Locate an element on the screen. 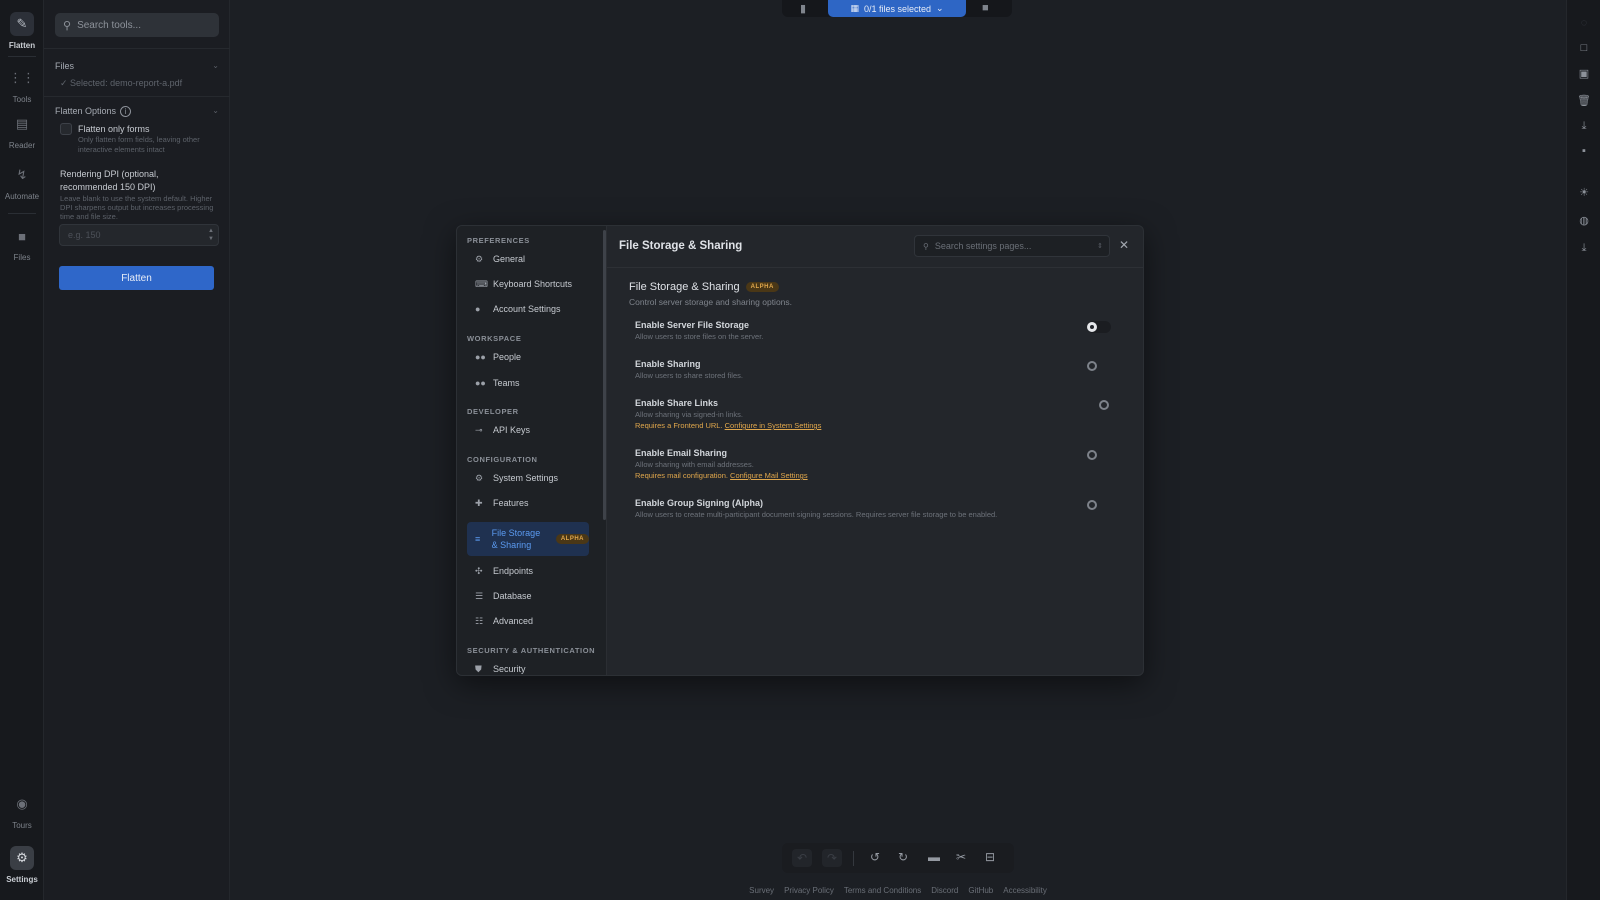 This screenshot has height=900, width=1600. toggle-email-sharing is located at coordinates (1099, 455).